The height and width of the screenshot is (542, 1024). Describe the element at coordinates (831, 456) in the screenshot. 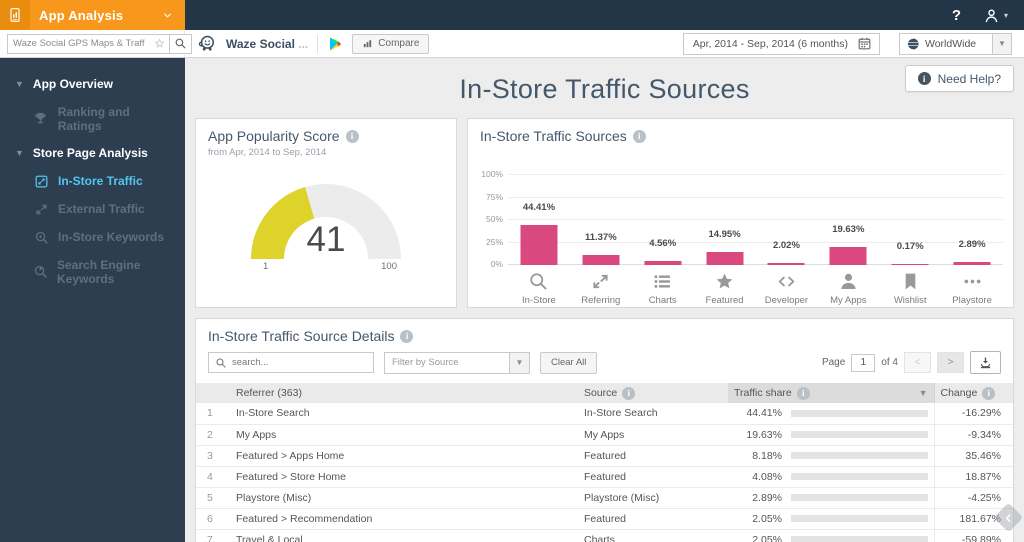

I see `traffic-share-cell: 8.18%` at that location.